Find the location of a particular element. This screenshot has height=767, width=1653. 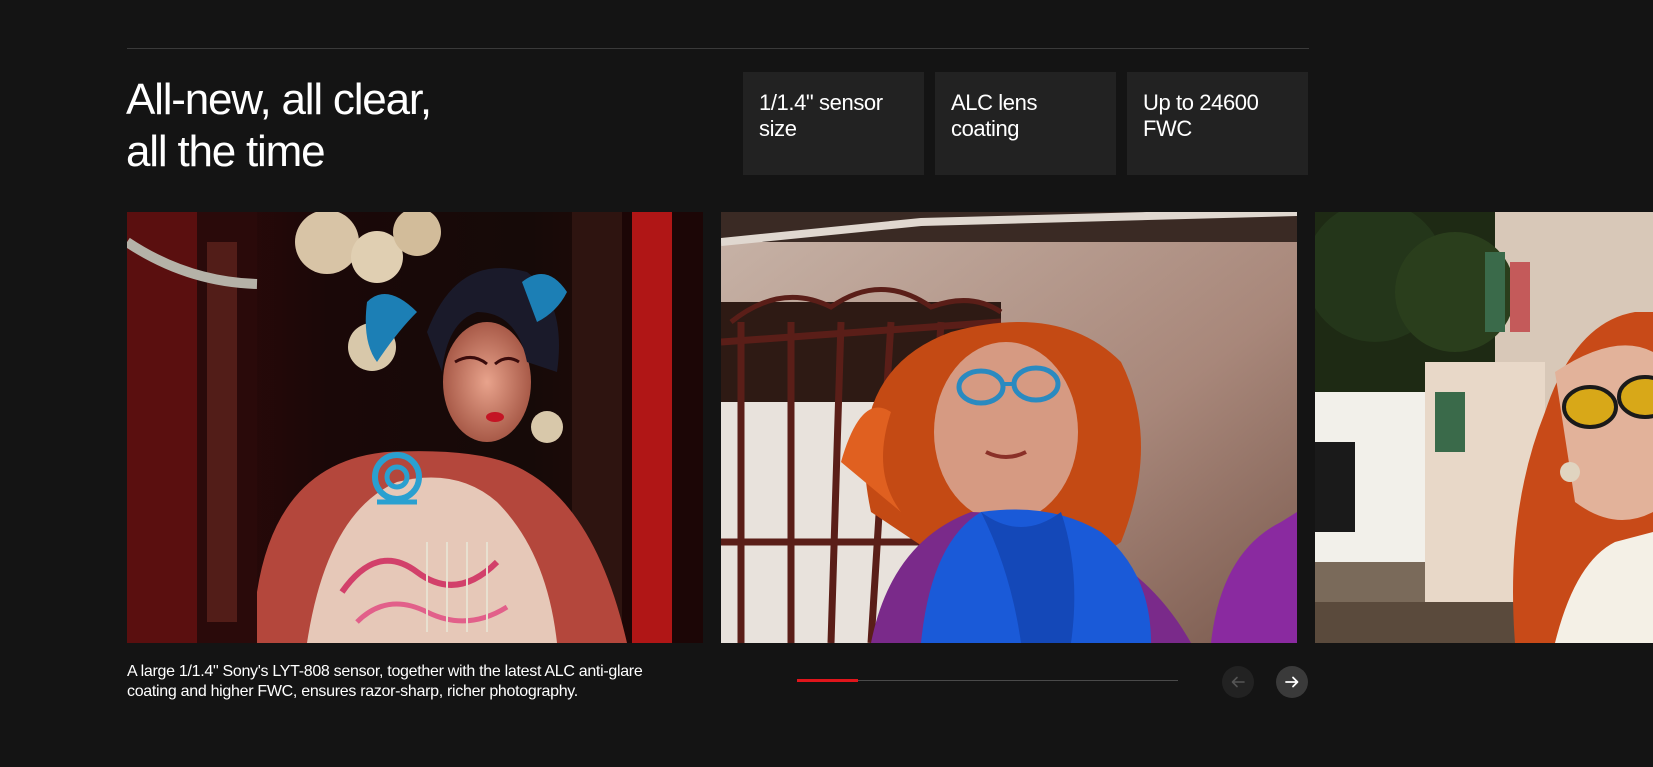

carousel-slide-sunglasses-woman is located at coordinates (1484, 427).